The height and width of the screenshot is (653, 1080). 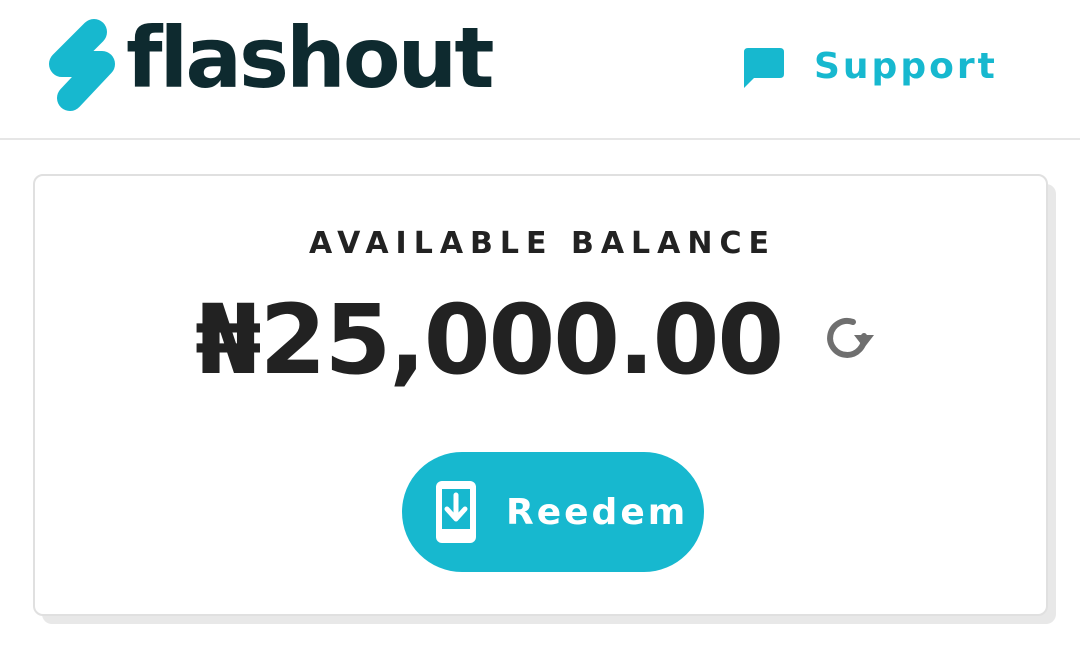 I want to click on chat-bubble-icon, so click(x=764, y=68).